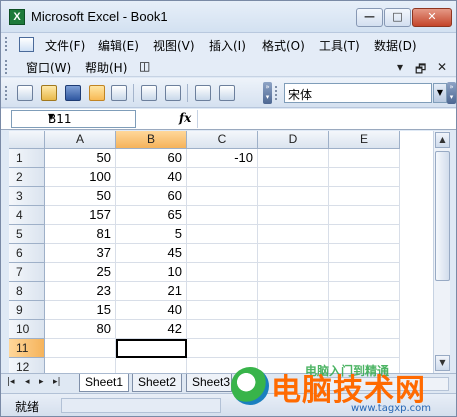  Describe the element at coordinates (369, 17) in the screenshot. I see `minimize-button: —` at that location.